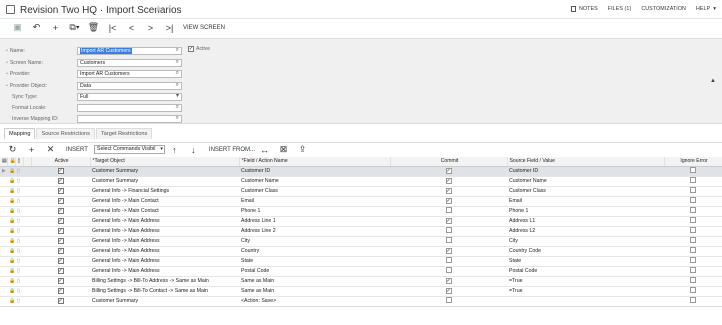 This screenshot has width=722, height=325. I want to click on row-source-field: Customer ID, so click(523, 171).